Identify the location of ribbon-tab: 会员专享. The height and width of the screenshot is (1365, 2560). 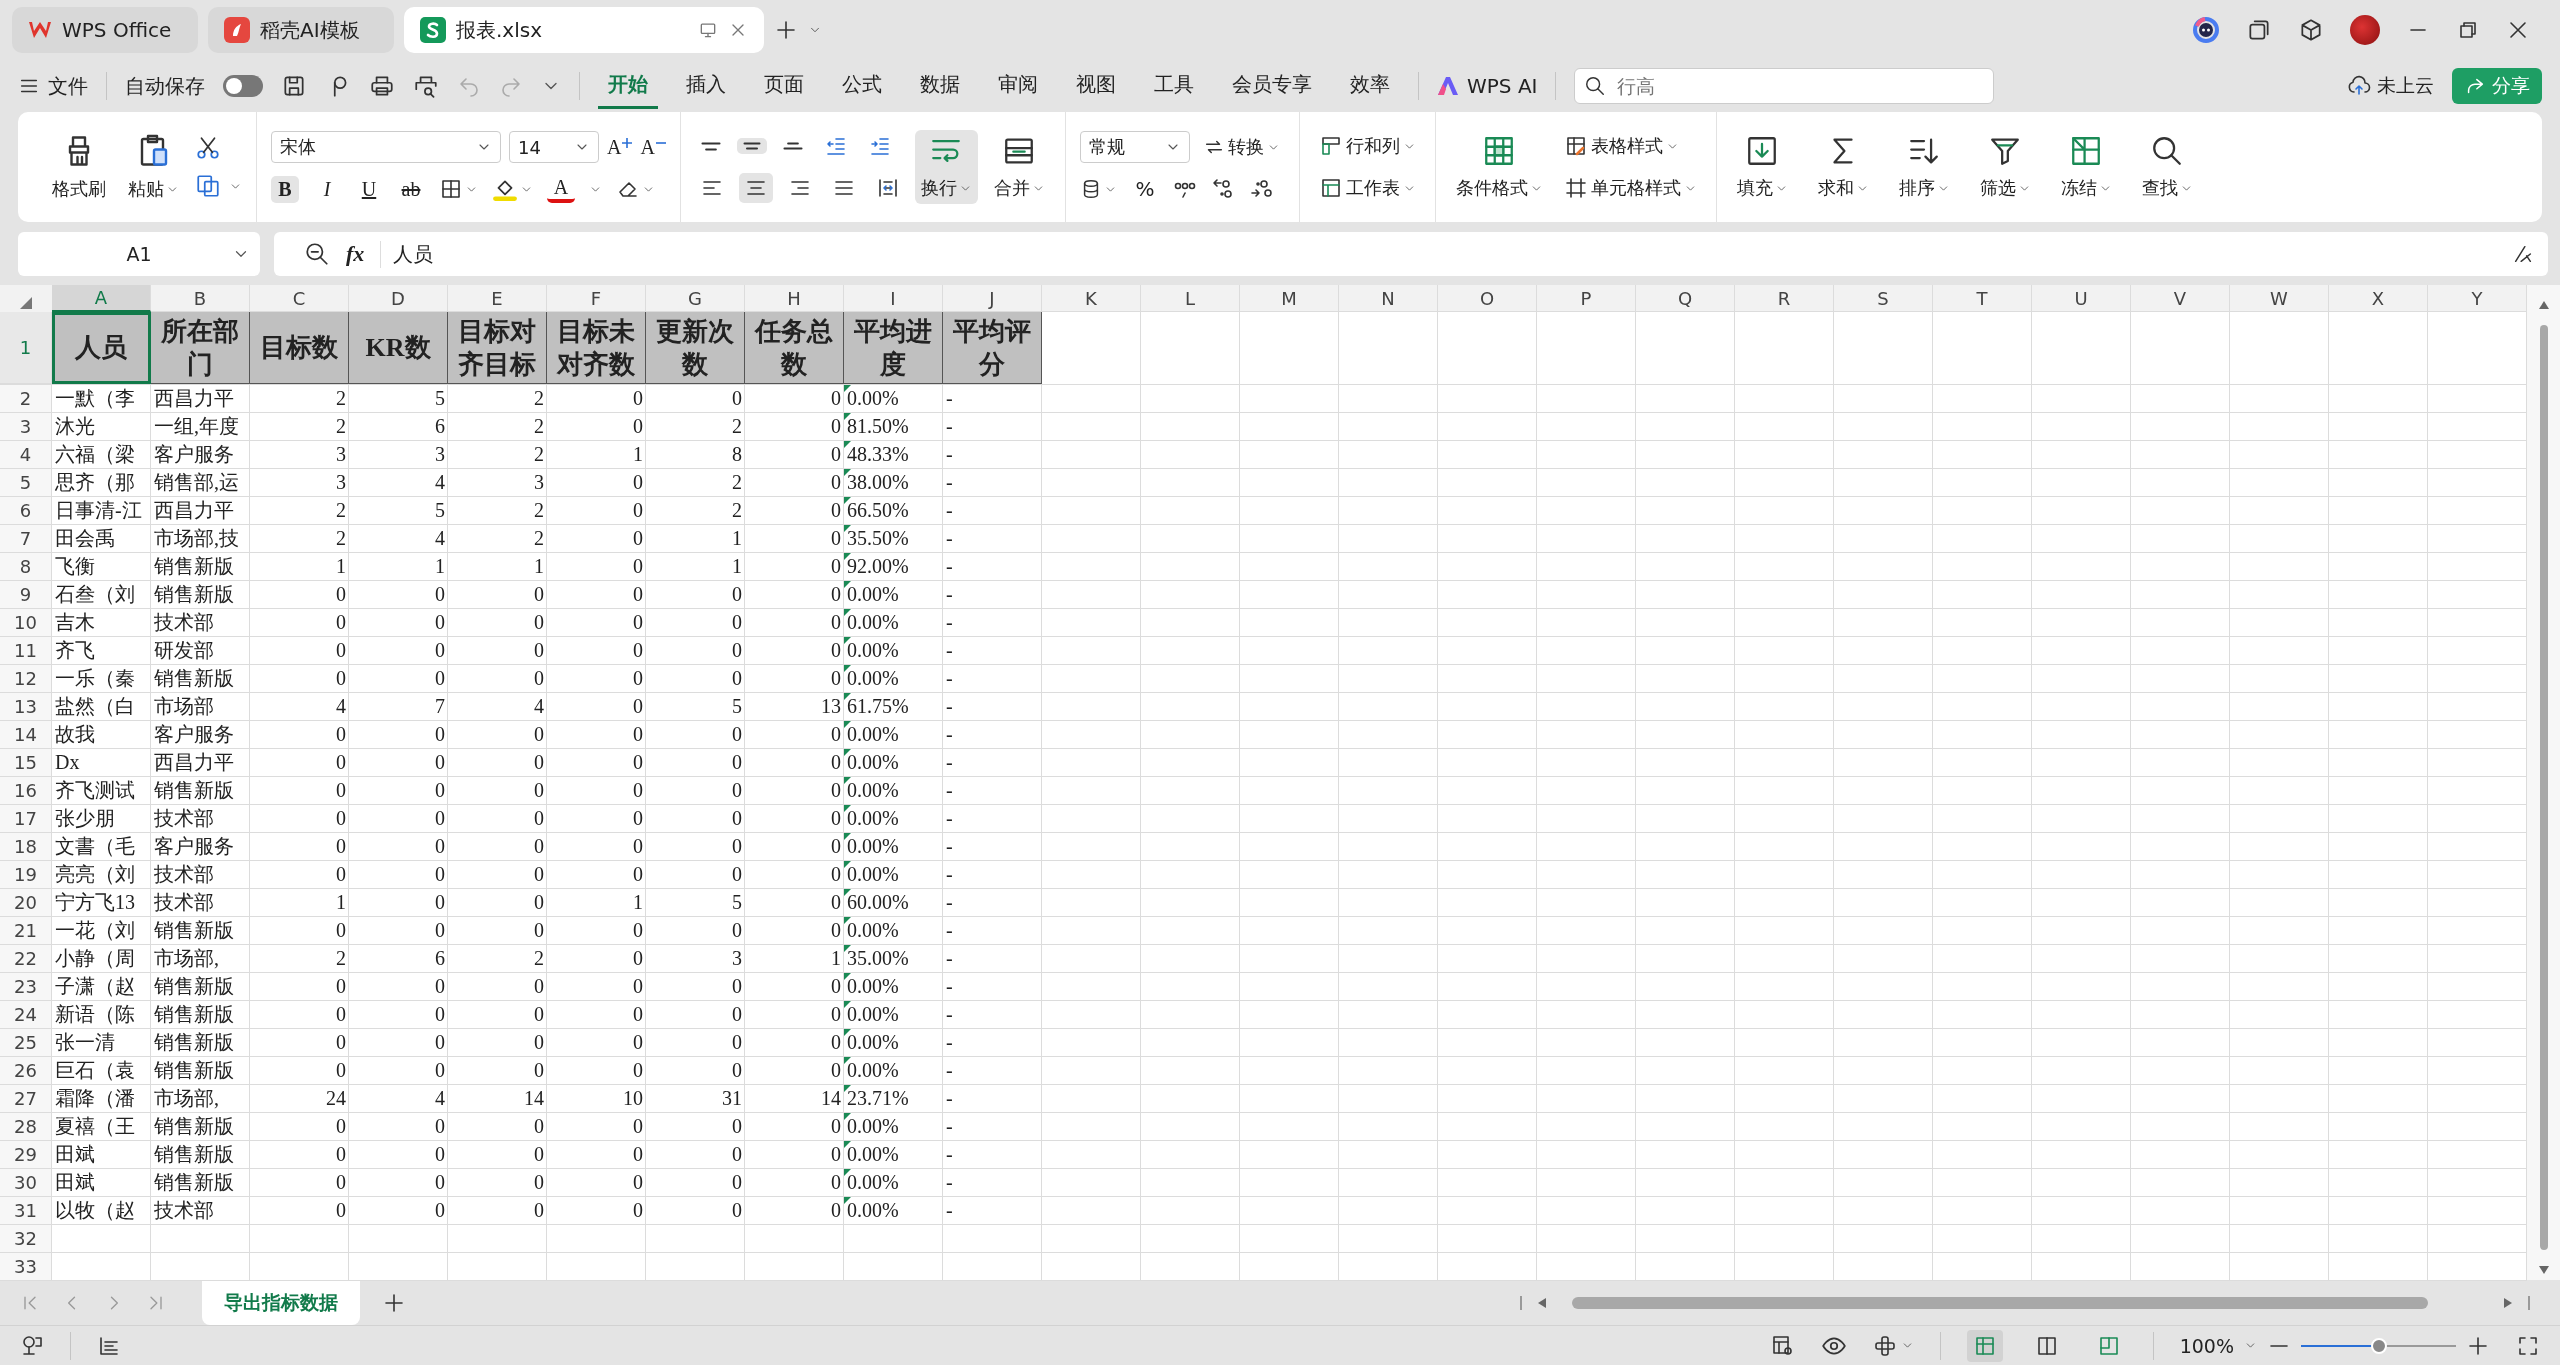
(1272, 86).